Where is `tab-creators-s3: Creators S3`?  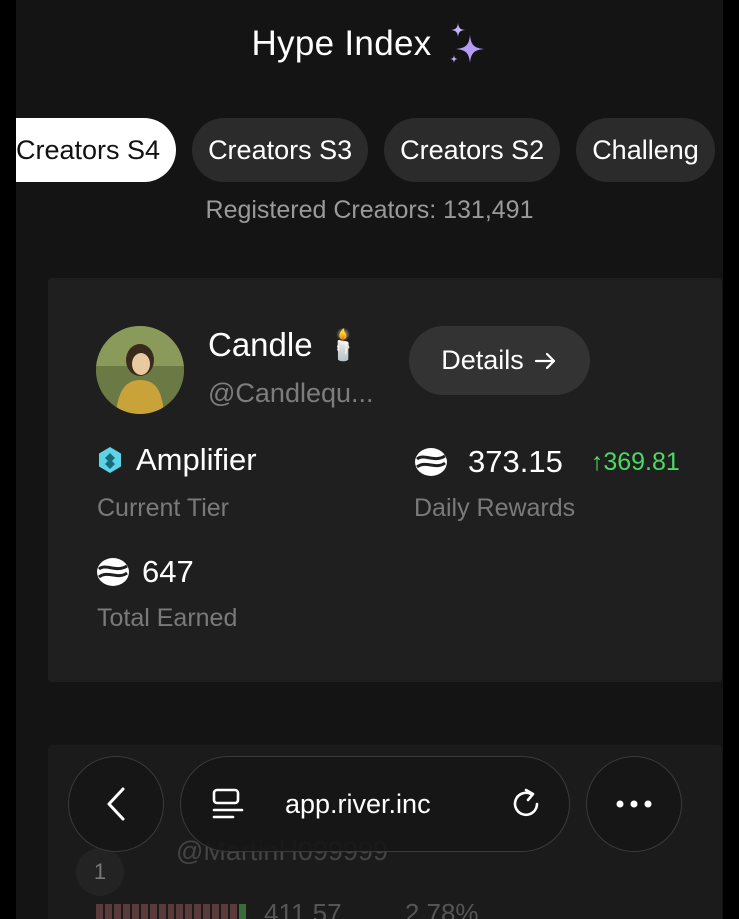
tab-creators-s3: Creators S3 is located at coordinates (280, 150).